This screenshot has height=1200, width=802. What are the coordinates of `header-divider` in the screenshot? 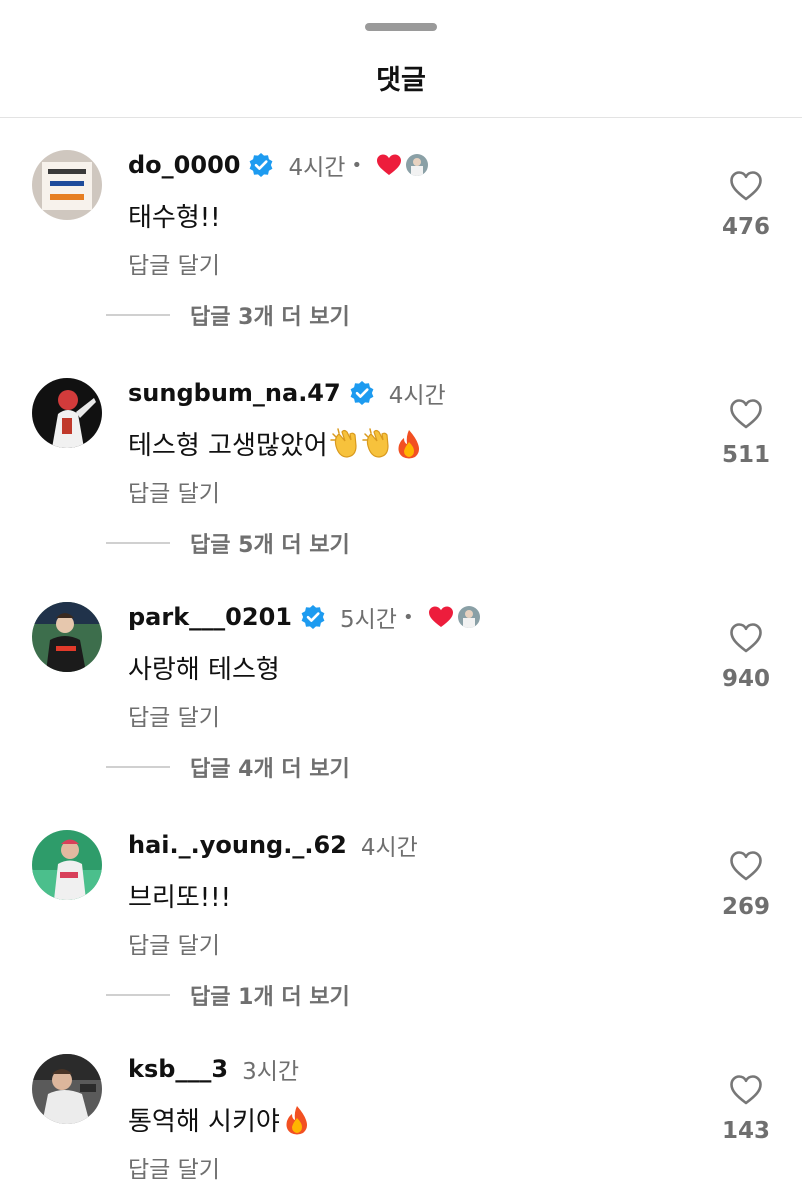 It's located at (401, 117).